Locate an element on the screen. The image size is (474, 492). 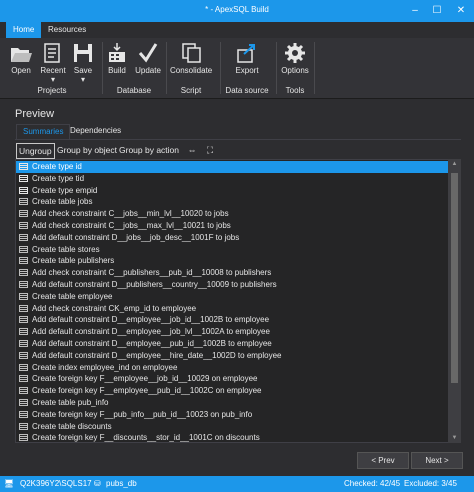
list-item-label: Create table stores is located at coordinates (66, 249).